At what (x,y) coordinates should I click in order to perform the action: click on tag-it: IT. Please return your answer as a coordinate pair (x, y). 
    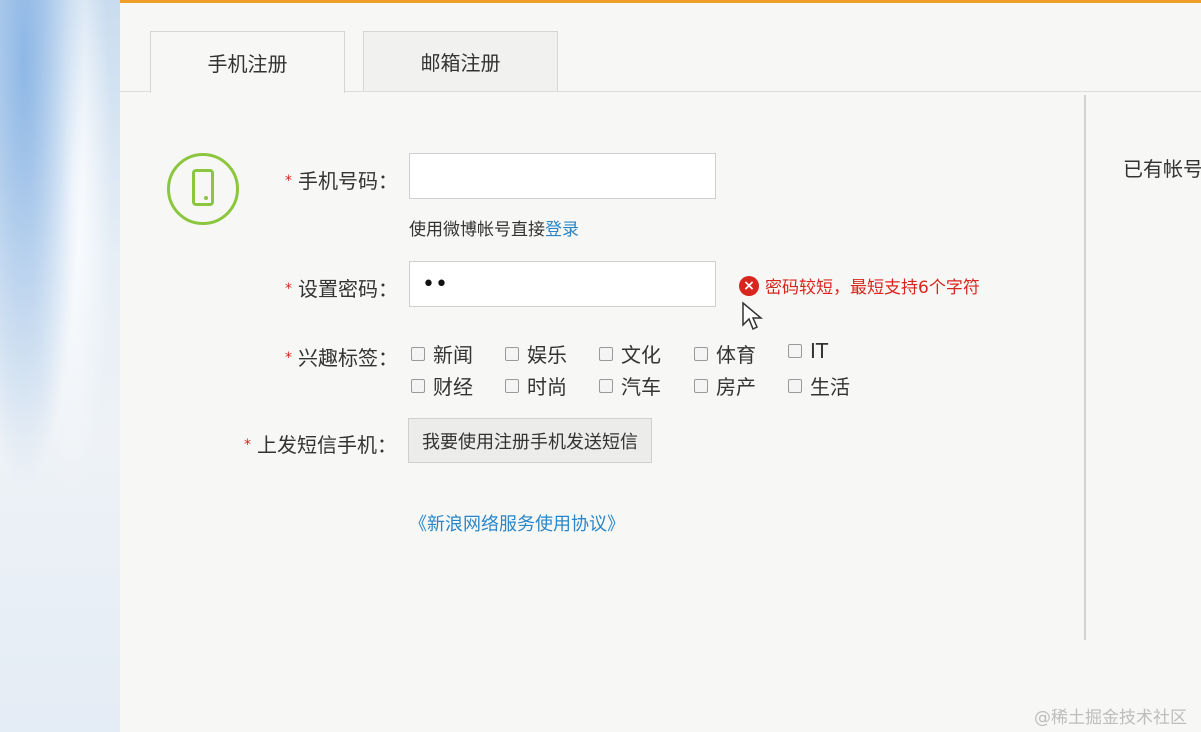
    Looking at the image, I should click on (808, 351).